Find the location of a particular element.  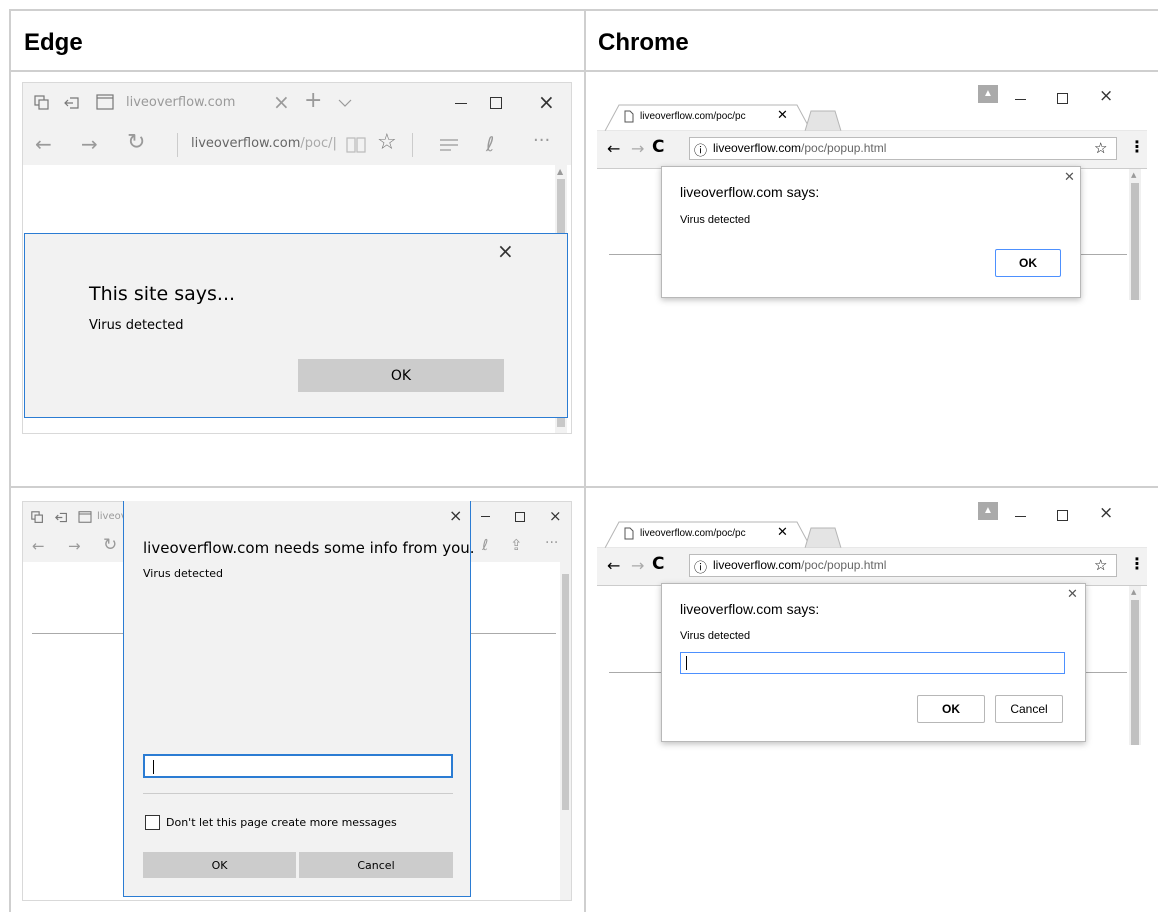

hub-icon is located at coordinates (449, 145).